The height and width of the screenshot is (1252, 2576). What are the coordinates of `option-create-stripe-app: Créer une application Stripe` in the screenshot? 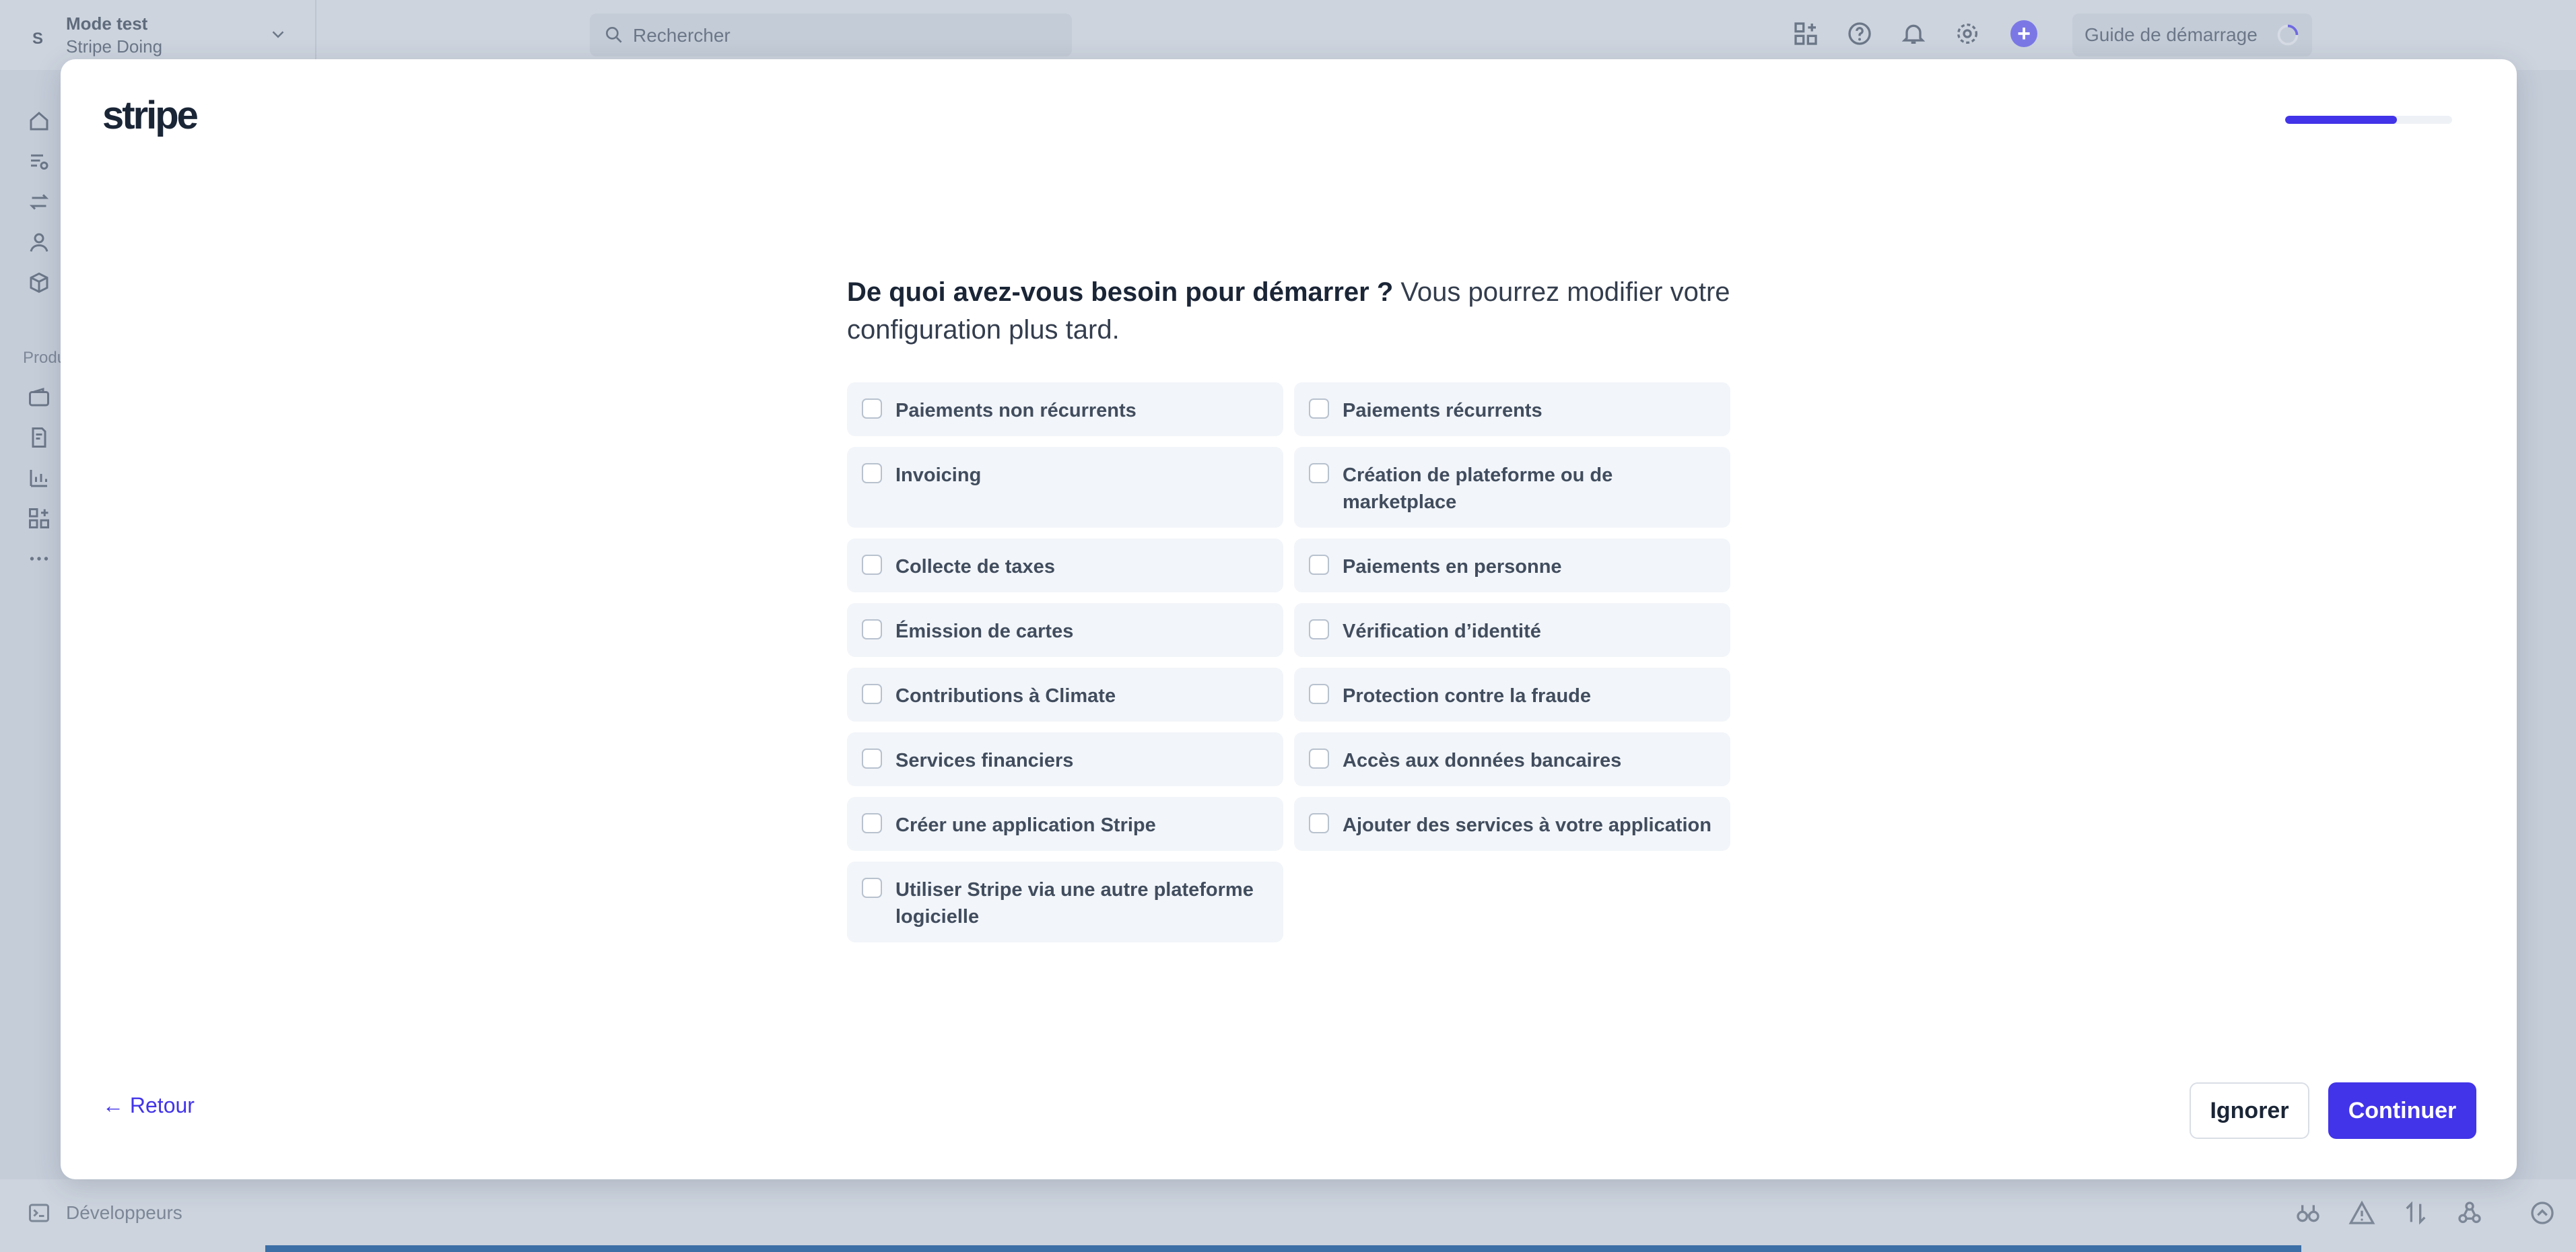 It's located at (1065, 824).